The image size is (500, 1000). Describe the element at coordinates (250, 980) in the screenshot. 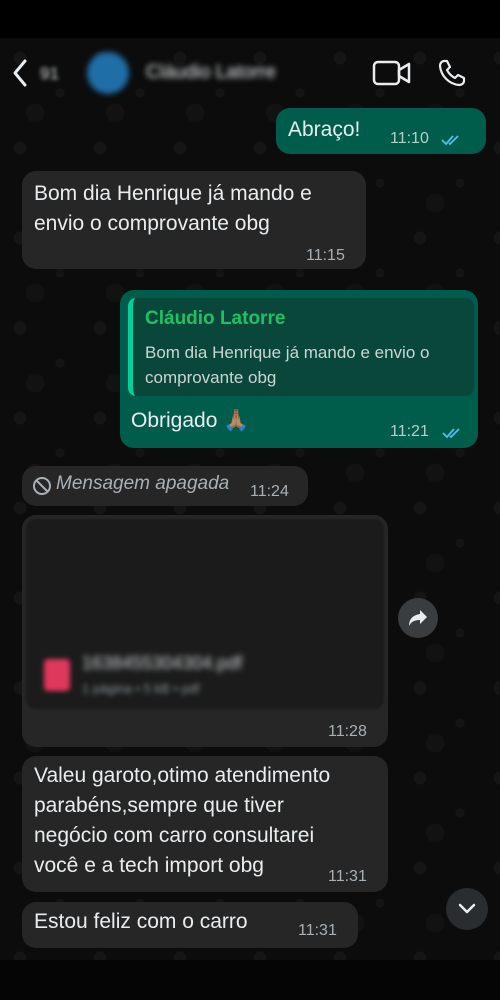

I see `bottom-bar` at that location.